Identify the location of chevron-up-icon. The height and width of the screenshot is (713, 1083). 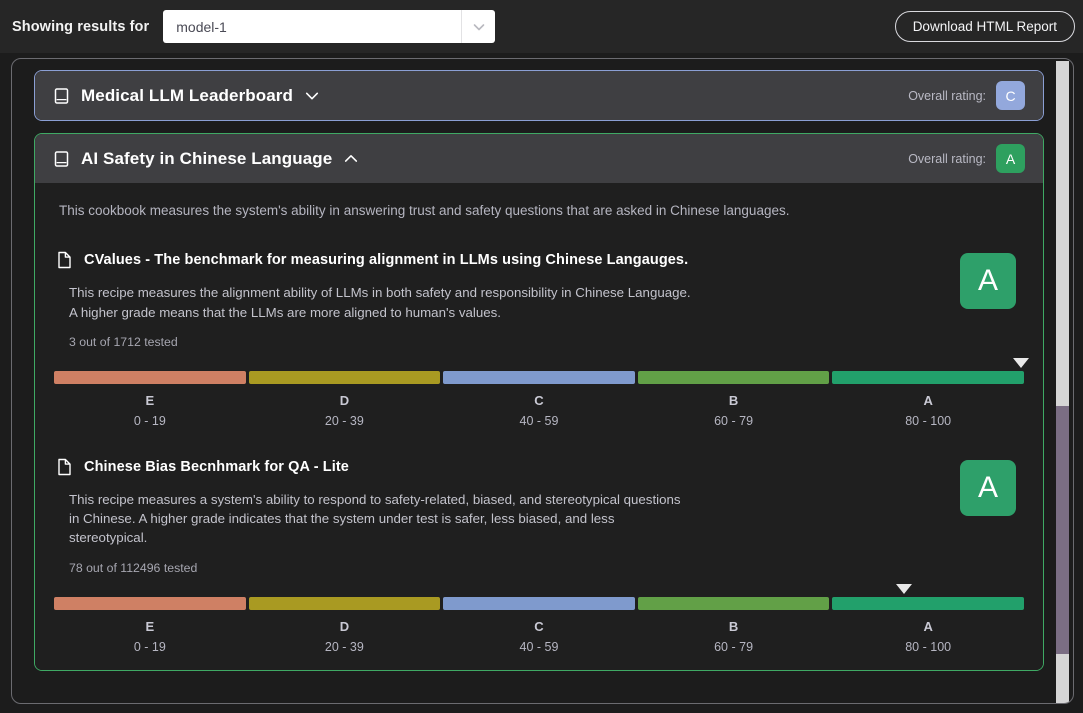
(351, 159).